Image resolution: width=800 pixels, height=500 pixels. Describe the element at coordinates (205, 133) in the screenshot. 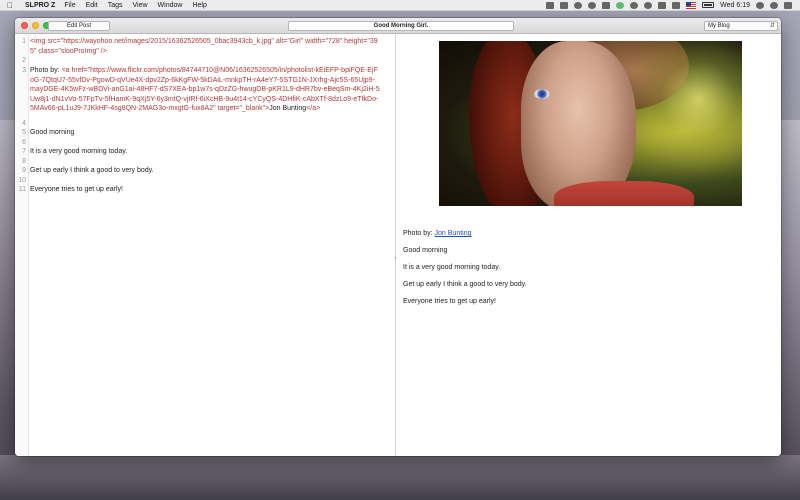

I see `code-text: Good morning` at that location.